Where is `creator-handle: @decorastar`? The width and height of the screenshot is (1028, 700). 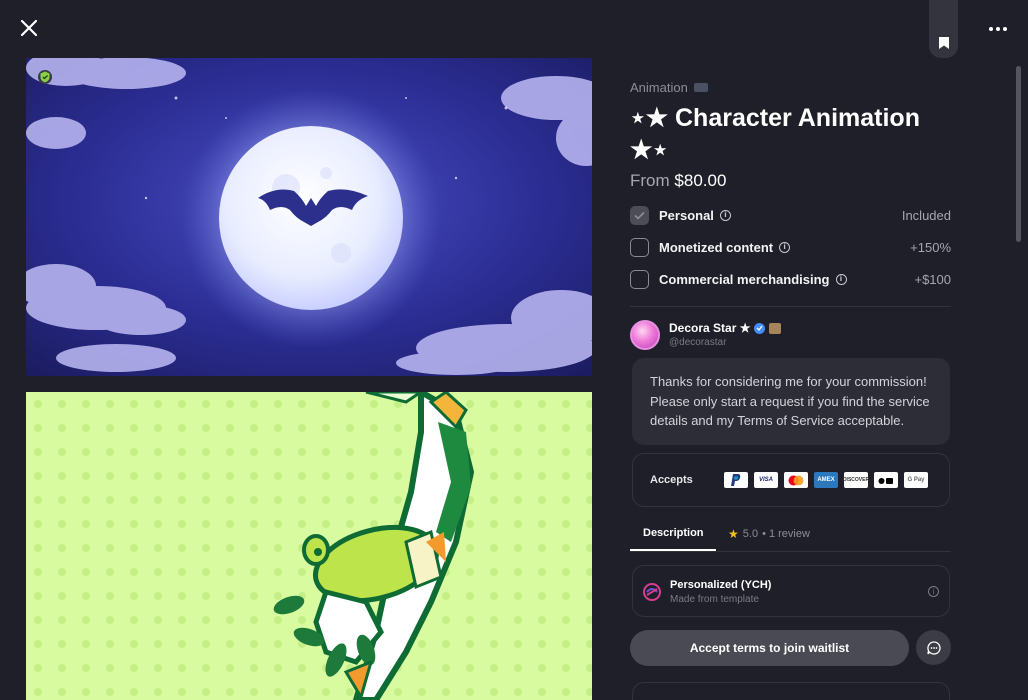
creator-handle: @decorastar is located at coordinates (698, 342).